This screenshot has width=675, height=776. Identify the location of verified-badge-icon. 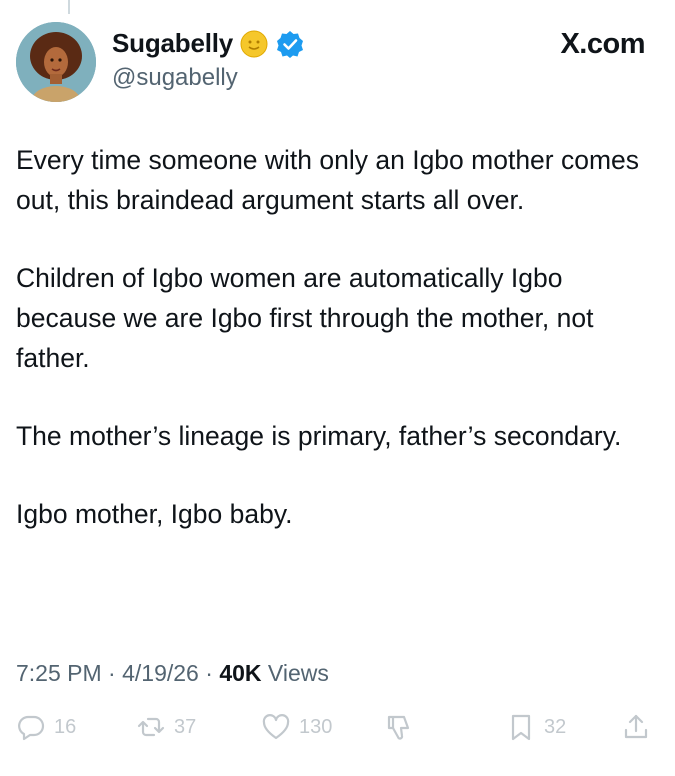
(290, 44).